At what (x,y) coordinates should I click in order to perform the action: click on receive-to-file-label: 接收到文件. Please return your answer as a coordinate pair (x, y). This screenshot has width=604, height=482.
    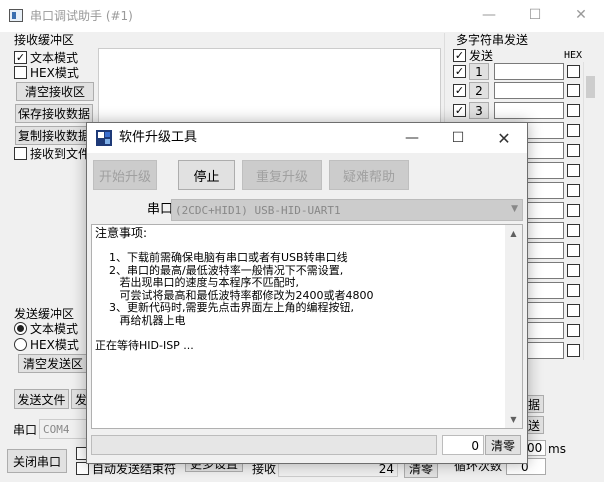
    Looking at the image, I should click on (60, 154).